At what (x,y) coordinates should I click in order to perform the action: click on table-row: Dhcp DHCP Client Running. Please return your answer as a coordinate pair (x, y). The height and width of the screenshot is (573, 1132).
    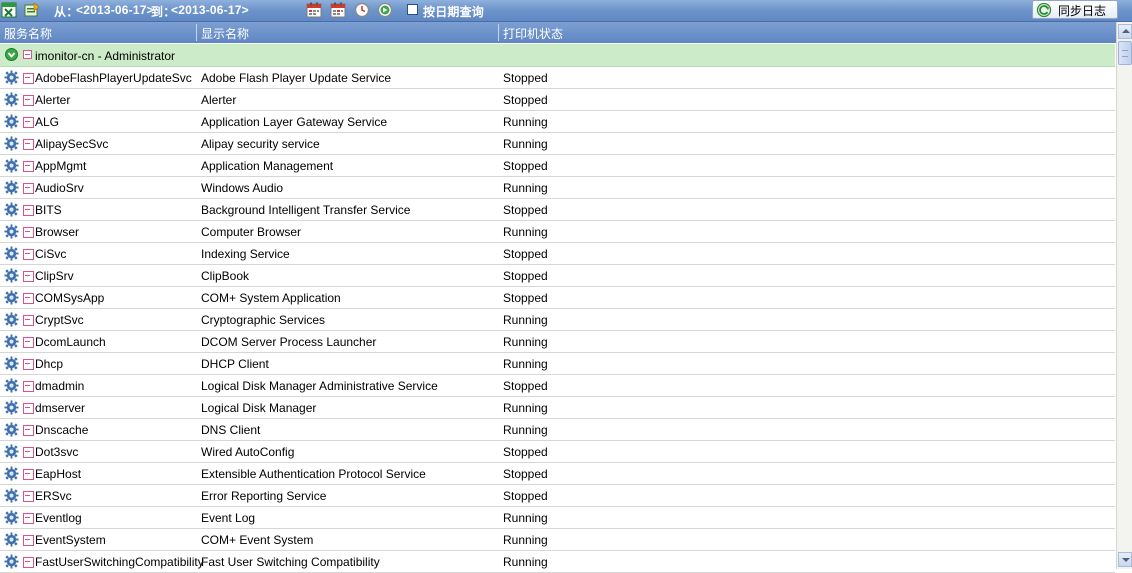
    Looking at the image, I should click on (557, 364).